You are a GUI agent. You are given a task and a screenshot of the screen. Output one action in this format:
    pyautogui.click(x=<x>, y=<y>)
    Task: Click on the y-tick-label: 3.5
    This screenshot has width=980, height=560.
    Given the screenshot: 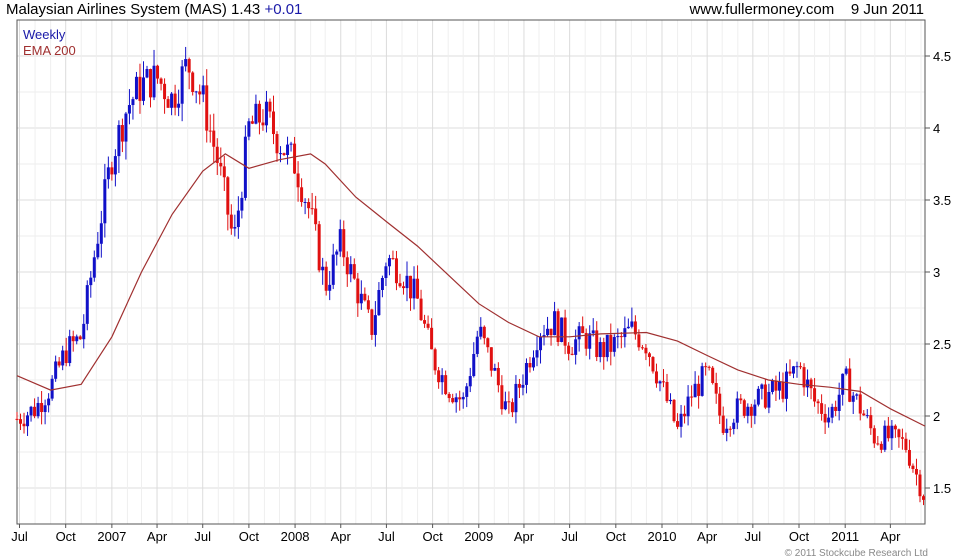 What is the action you would take?
    pyautogui.click(x=942, y=200)
    